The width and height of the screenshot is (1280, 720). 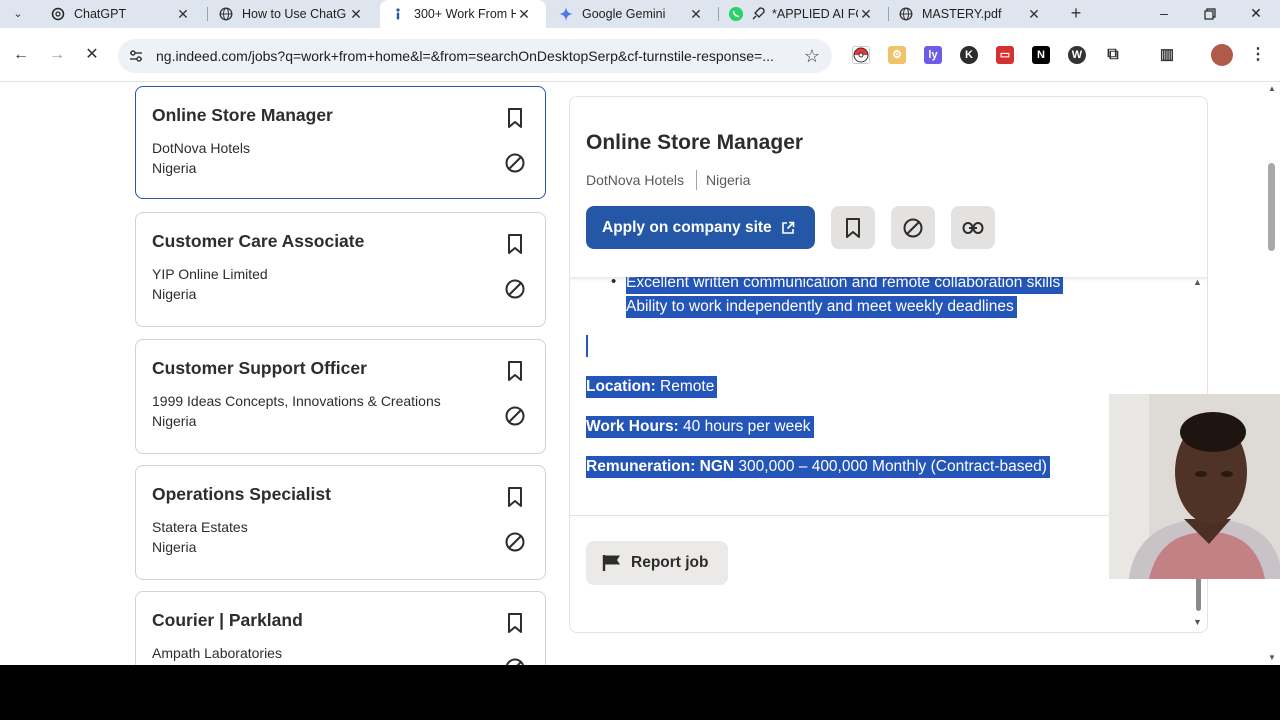 What do you see at coordinates (1198, 593) in the screenshot?
I see `description-scrollbar-thumb` at bounding box center [1198, 593].